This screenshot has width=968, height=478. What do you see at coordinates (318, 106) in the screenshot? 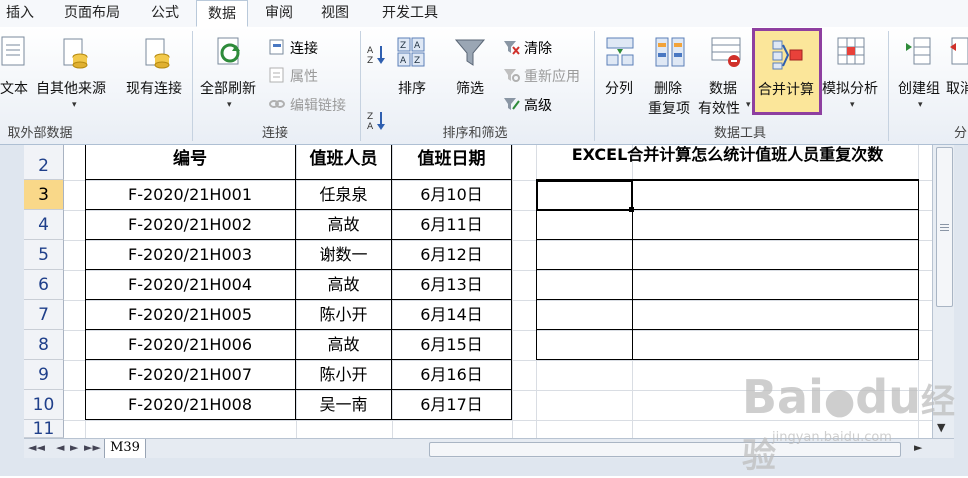
I see `edit-links-label: 编辑链接` at bounding box center [318, 106].